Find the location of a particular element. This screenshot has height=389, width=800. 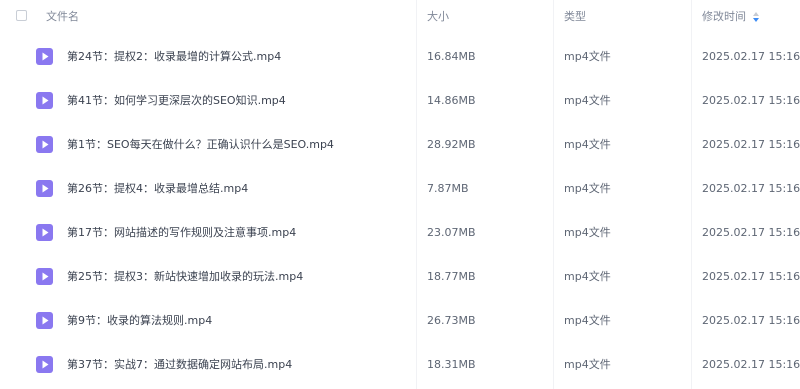

file-name: 第9节：收录的算法规则.mp4 is located at coordinates (139, 320).